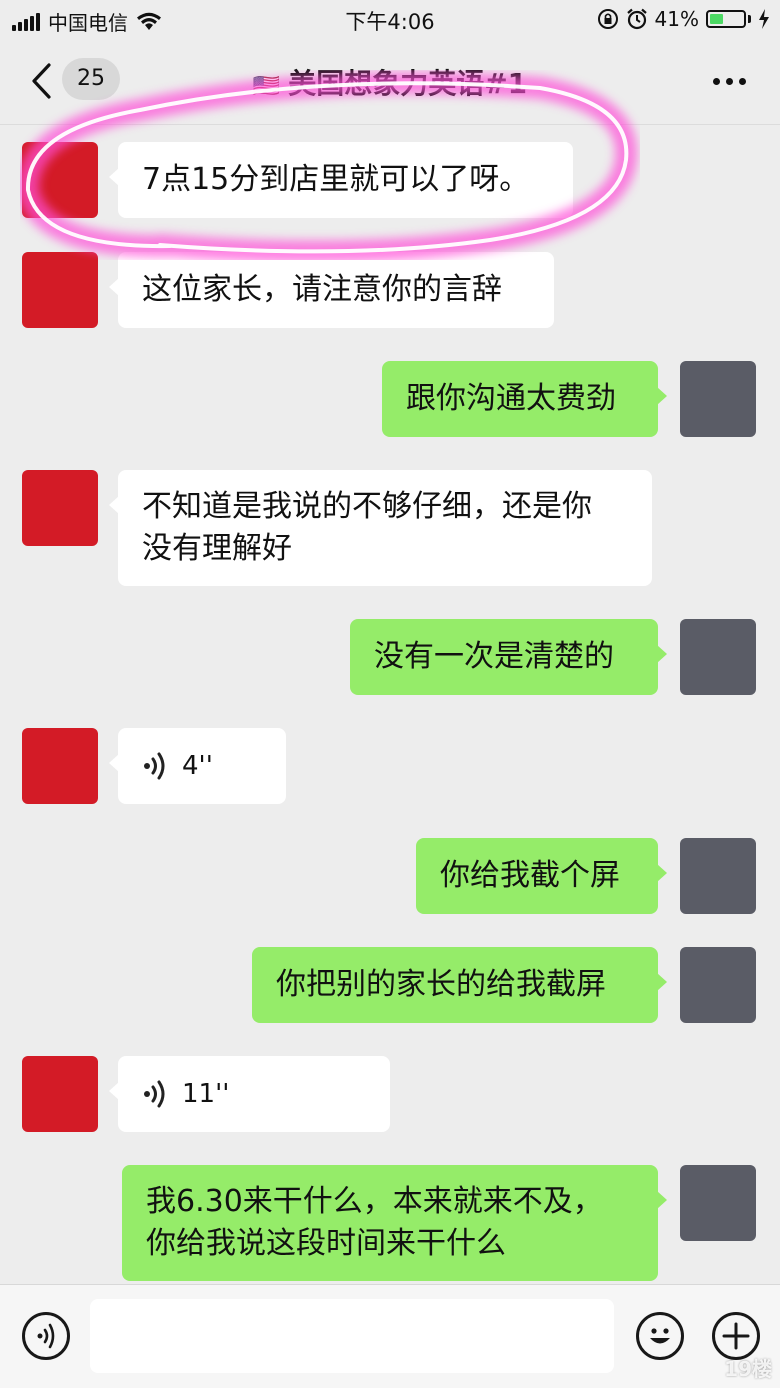 Image resolution: width=780 pixels, height=1388 pixels. I want to click on message-bubble: 你给我截个屏, so click(541, 876).